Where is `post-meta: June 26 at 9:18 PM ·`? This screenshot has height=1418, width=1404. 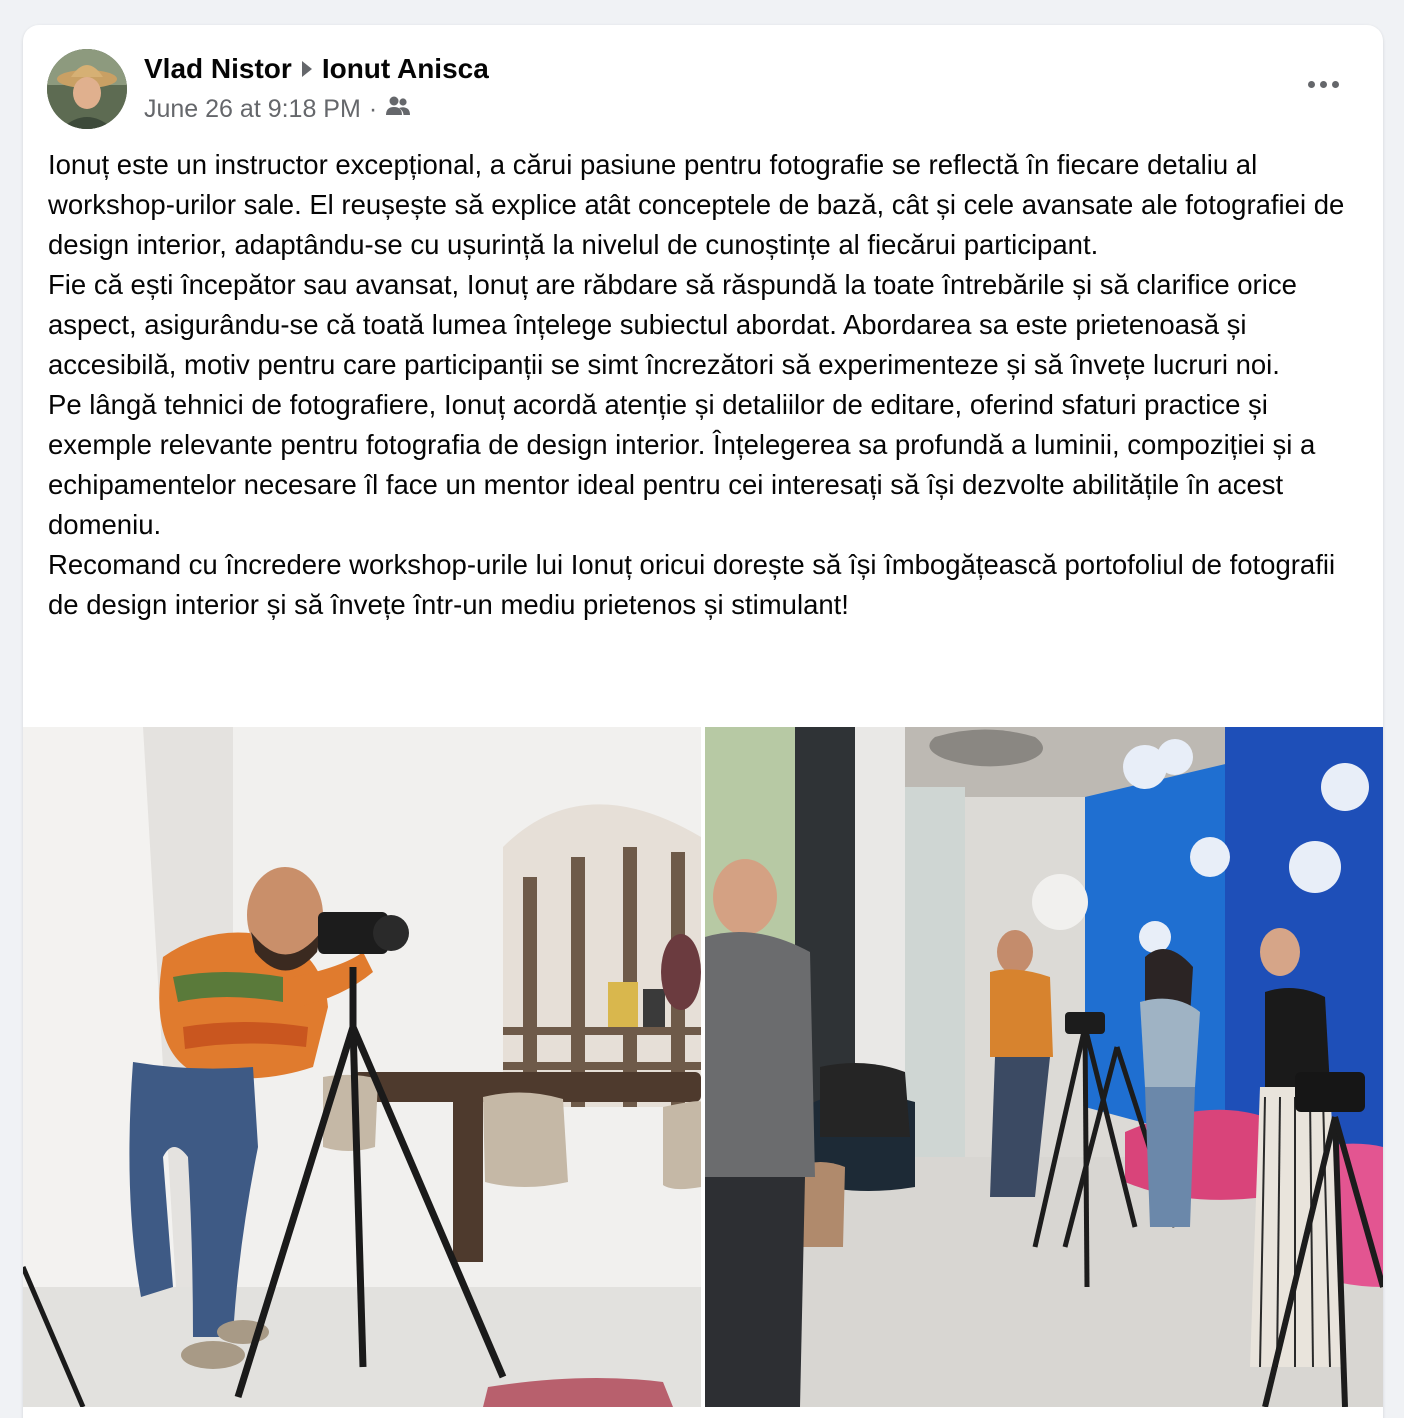
post-meta: June 26 at 9:18 PM · is located at coordinates (277, 109).